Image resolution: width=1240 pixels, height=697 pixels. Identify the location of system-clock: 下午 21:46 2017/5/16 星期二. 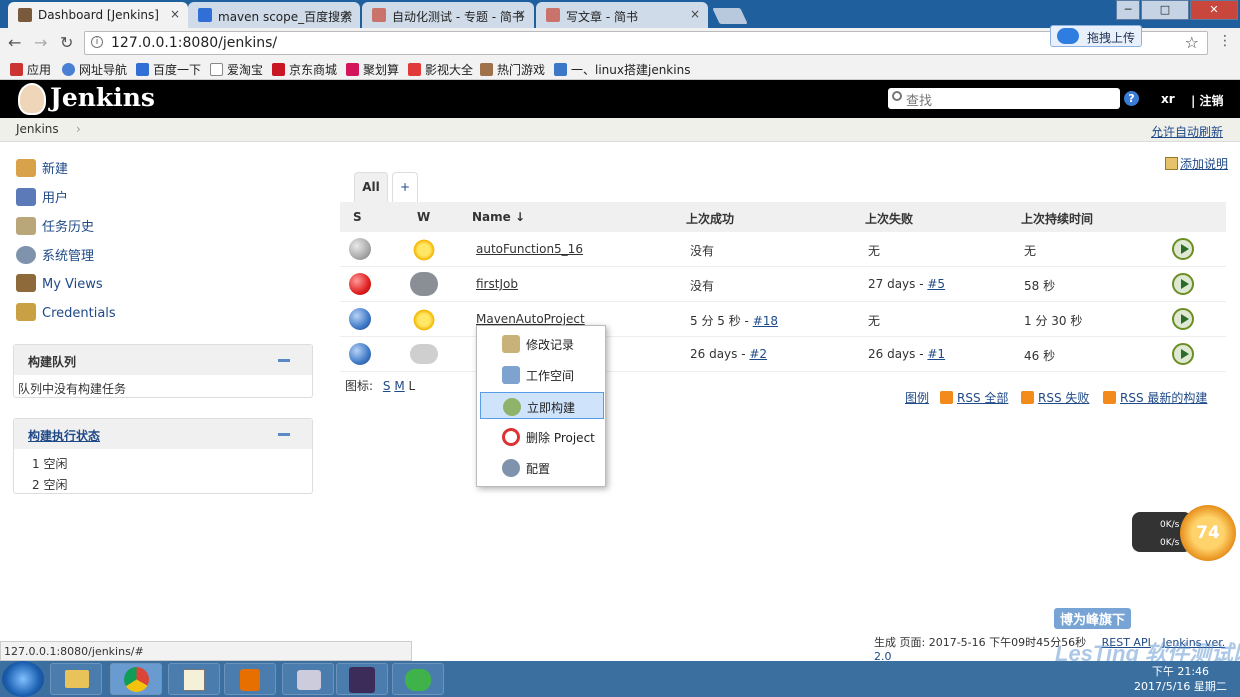
(1180, 679).